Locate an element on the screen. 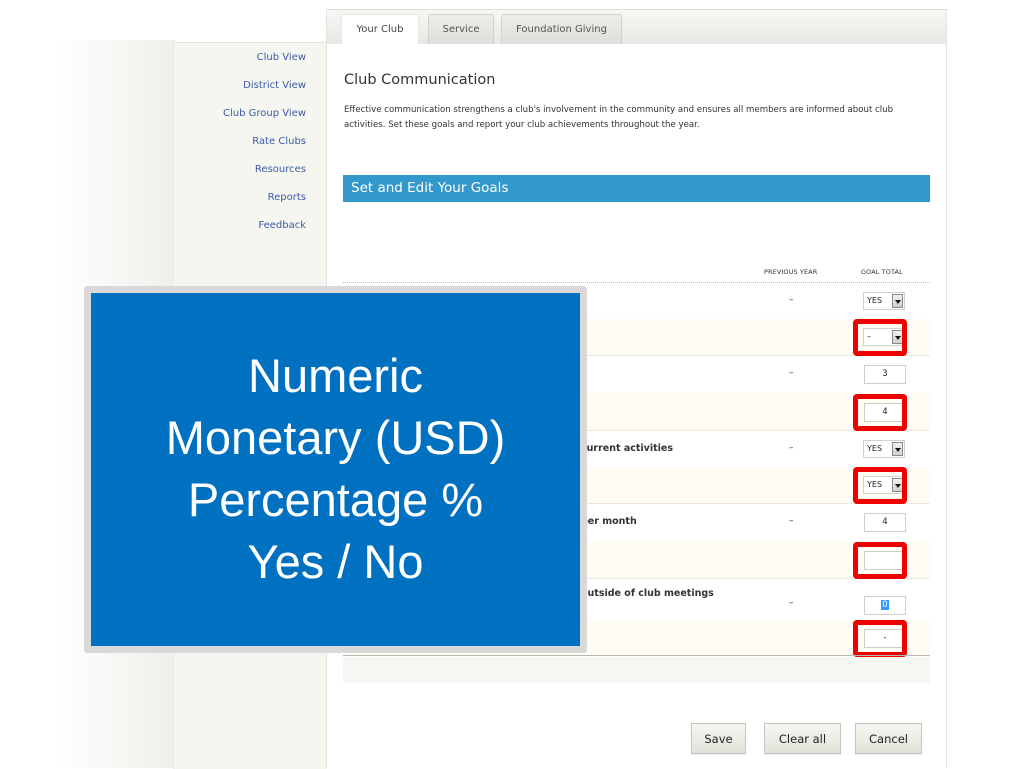 This screenshot has width=1024, height=769. save-button: Save is located at coordinates (718, 738).